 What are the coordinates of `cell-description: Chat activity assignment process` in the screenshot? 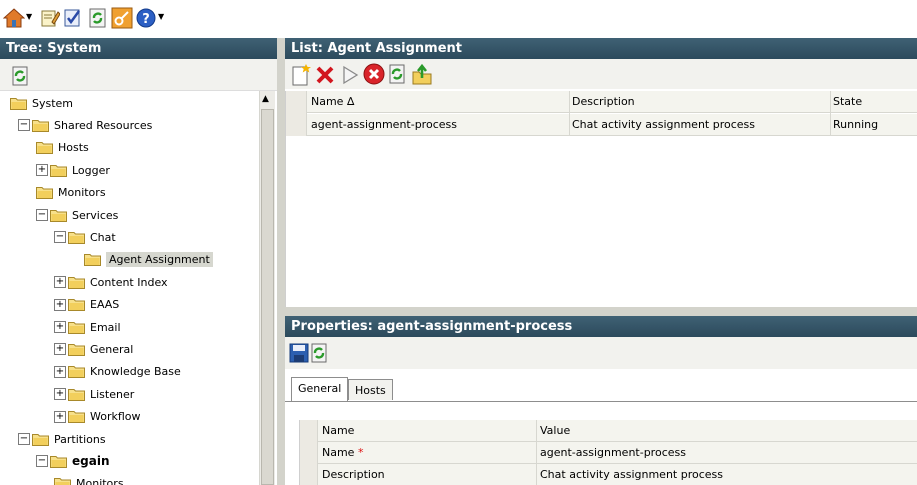 It's located at (699, 125).